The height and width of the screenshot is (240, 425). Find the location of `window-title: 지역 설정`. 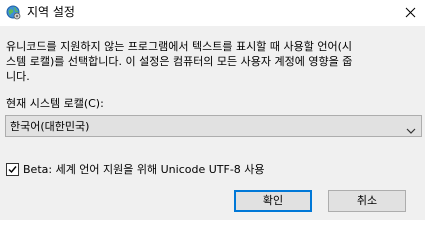

window-title: 지역 설정 is located at coordinates (51, 12).